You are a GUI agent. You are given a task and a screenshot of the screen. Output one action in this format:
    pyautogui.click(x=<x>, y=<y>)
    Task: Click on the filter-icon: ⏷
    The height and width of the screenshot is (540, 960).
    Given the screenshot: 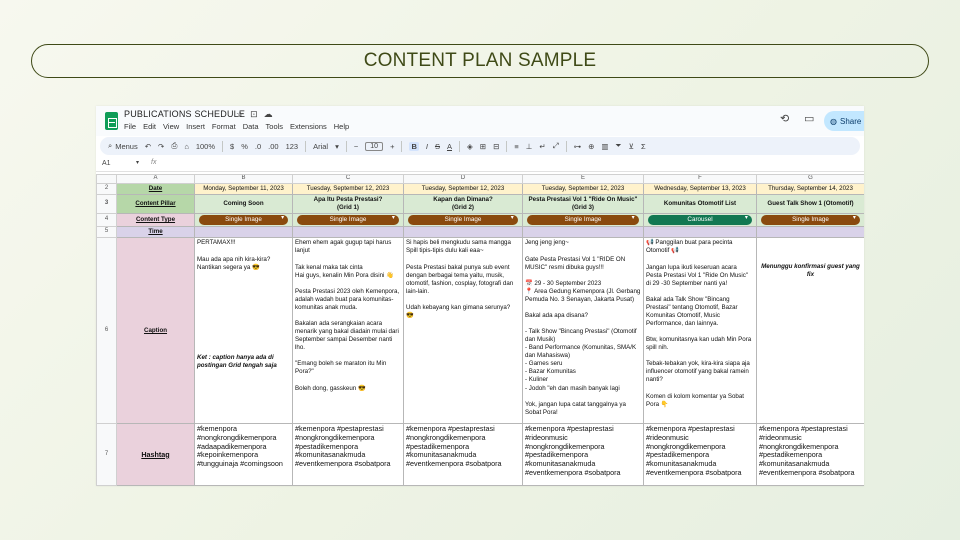 What is the action you would take?
    pyautogui.click(x=619, y=146)
    